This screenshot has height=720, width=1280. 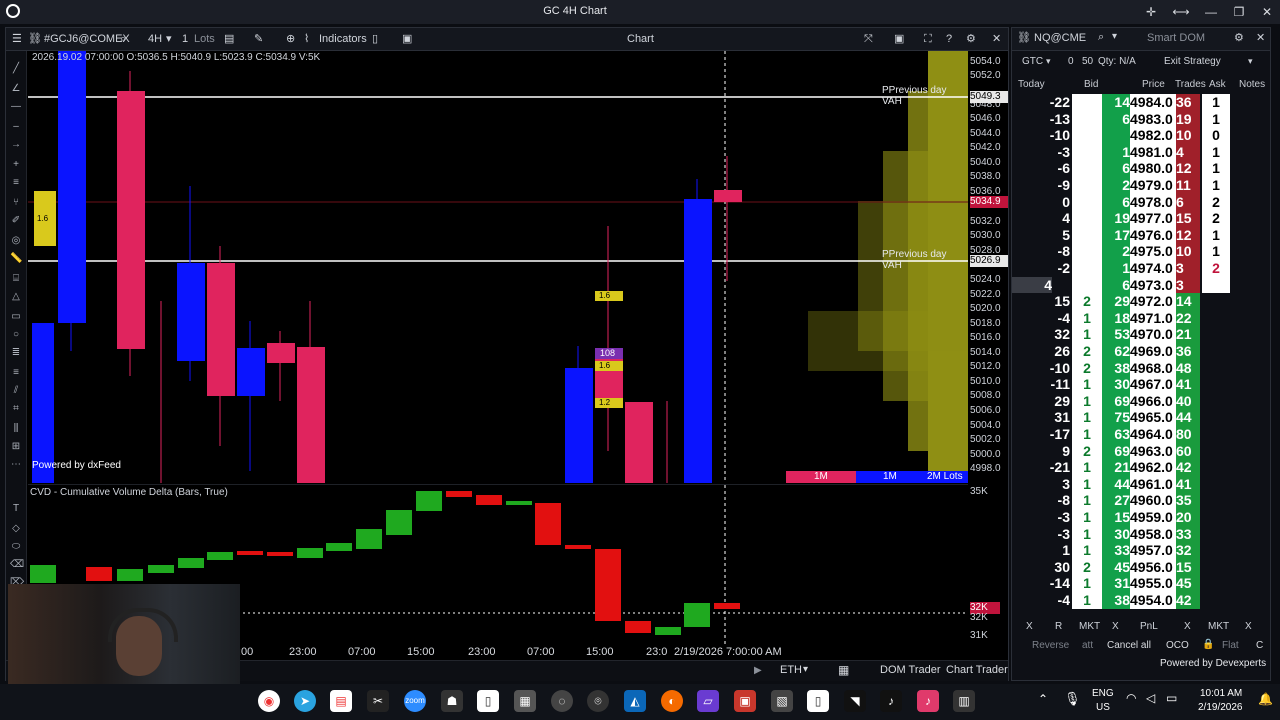 I want to click on dom-row: 15 2 29 4972.0 14, so click(x=1141, y=301).